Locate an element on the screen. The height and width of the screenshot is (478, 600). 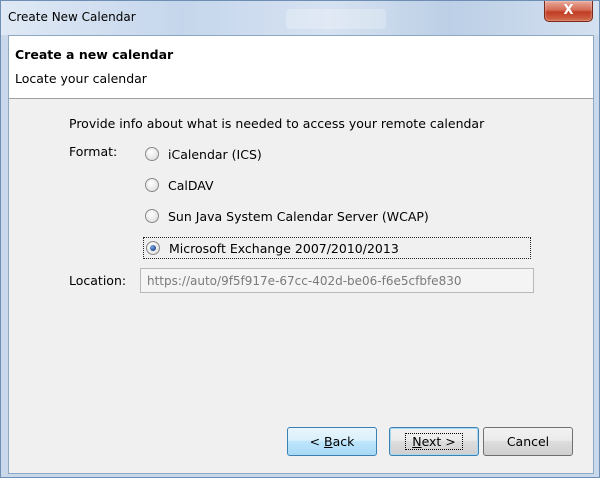
cancel-button: Cancel is located at coordinates (528, 441).